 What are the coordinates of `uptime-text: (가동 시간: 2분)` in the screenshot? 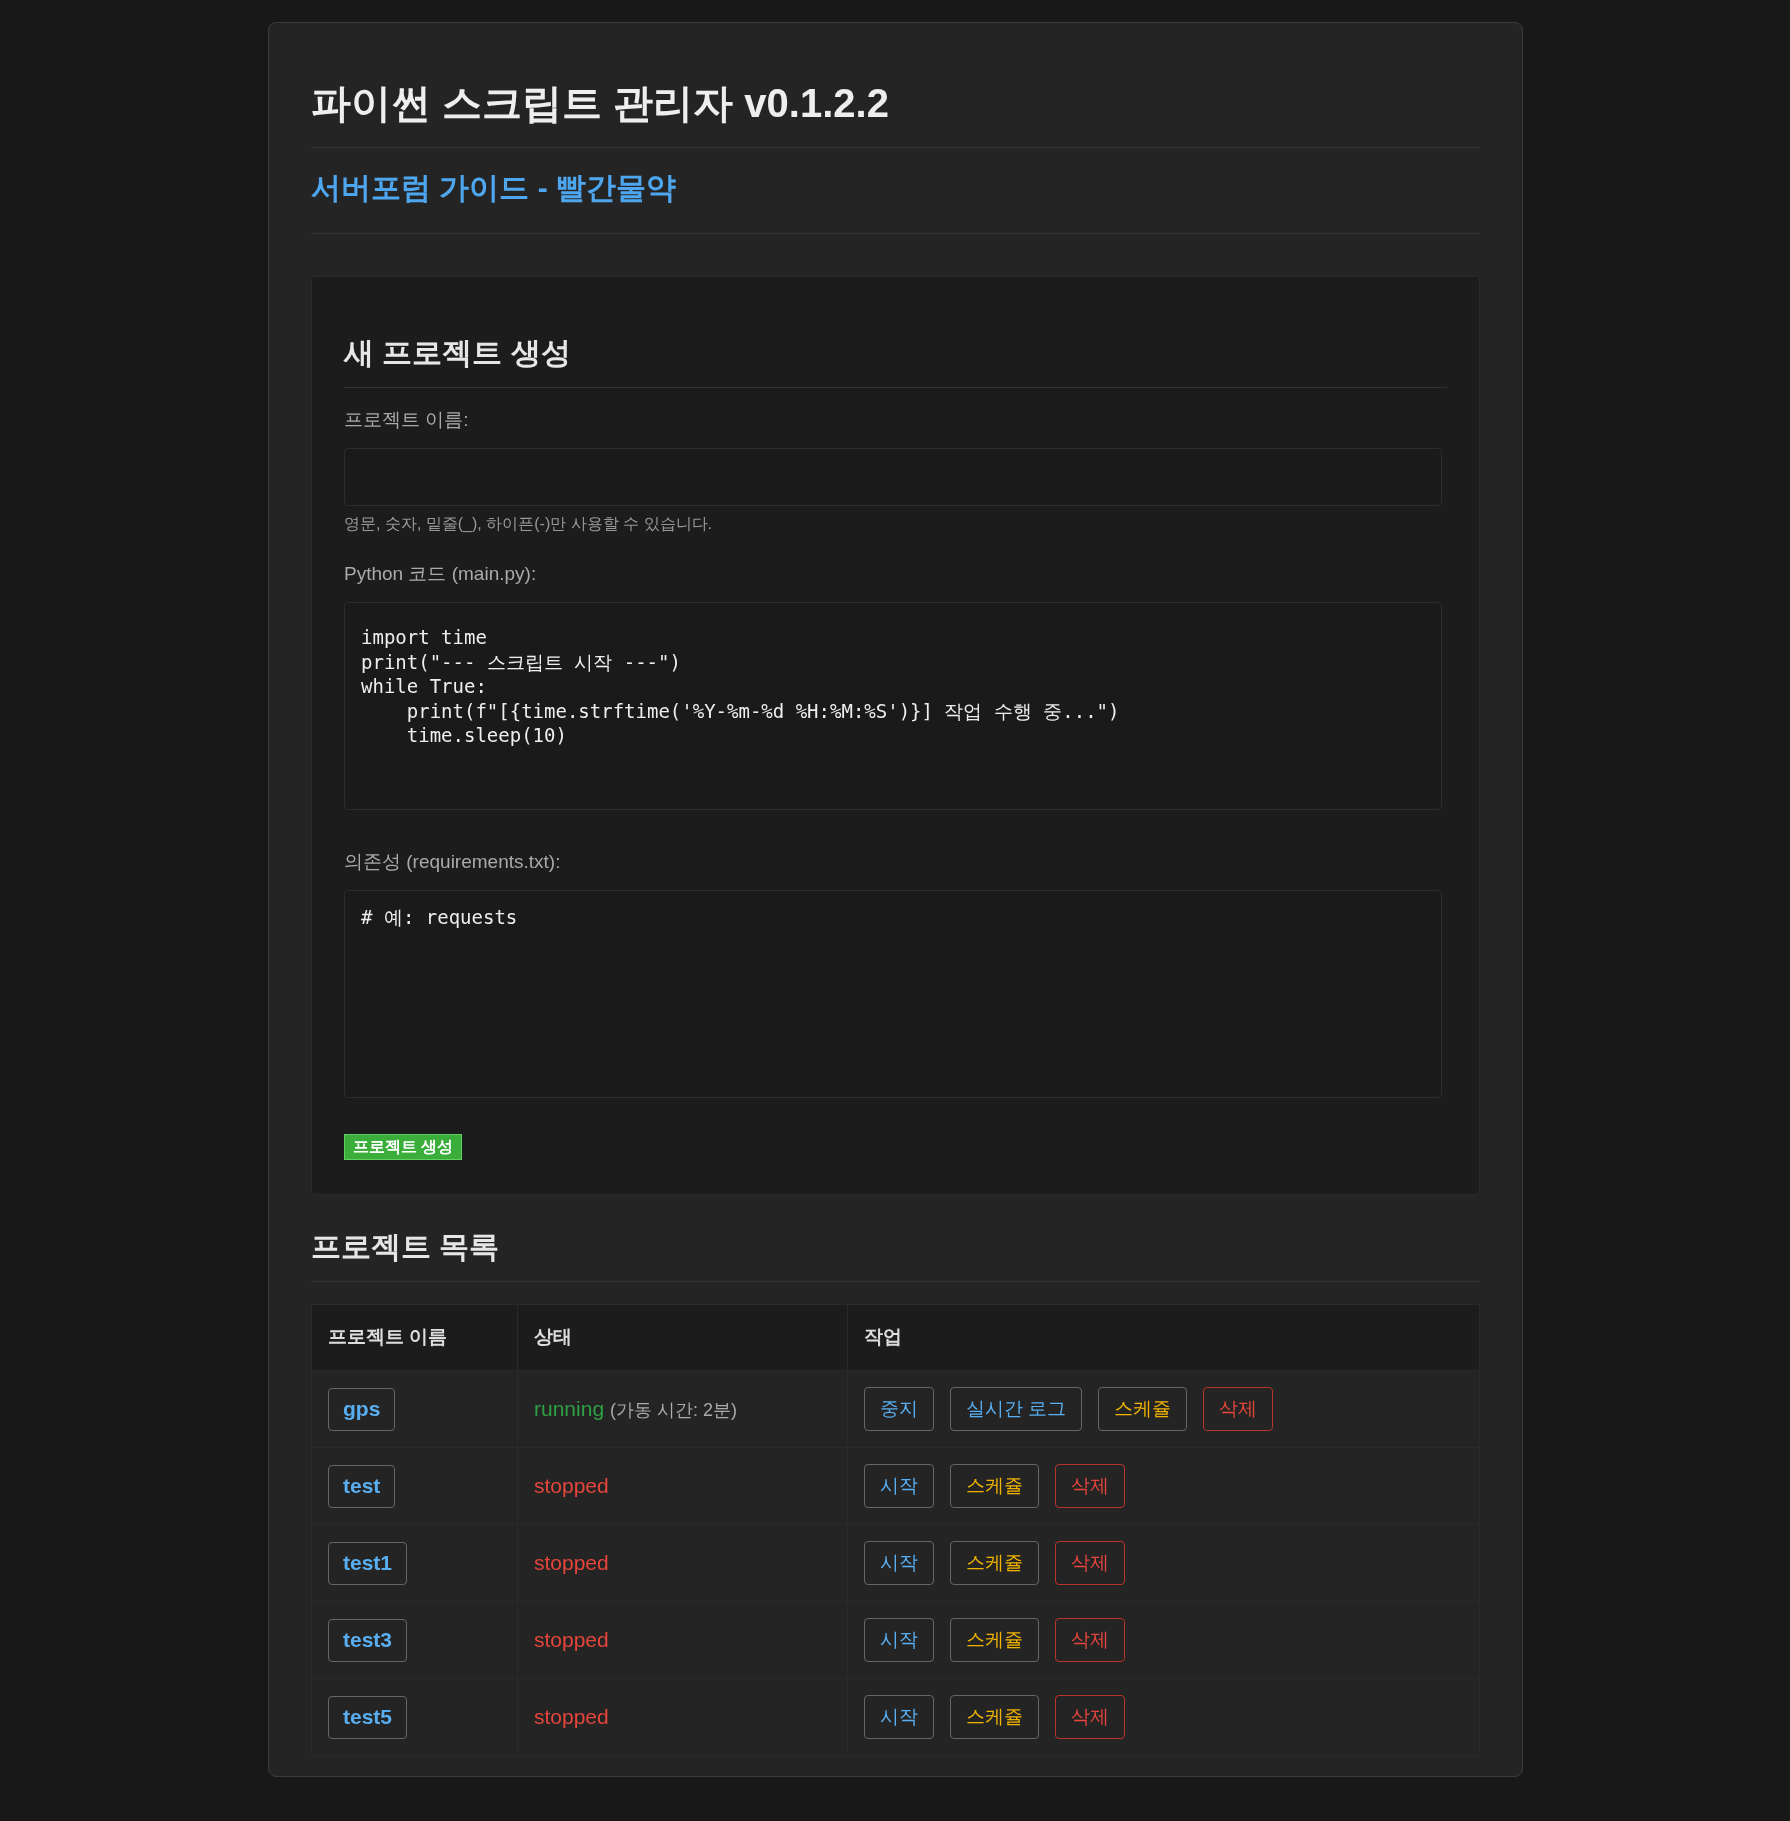 It's located at (674, 1410).